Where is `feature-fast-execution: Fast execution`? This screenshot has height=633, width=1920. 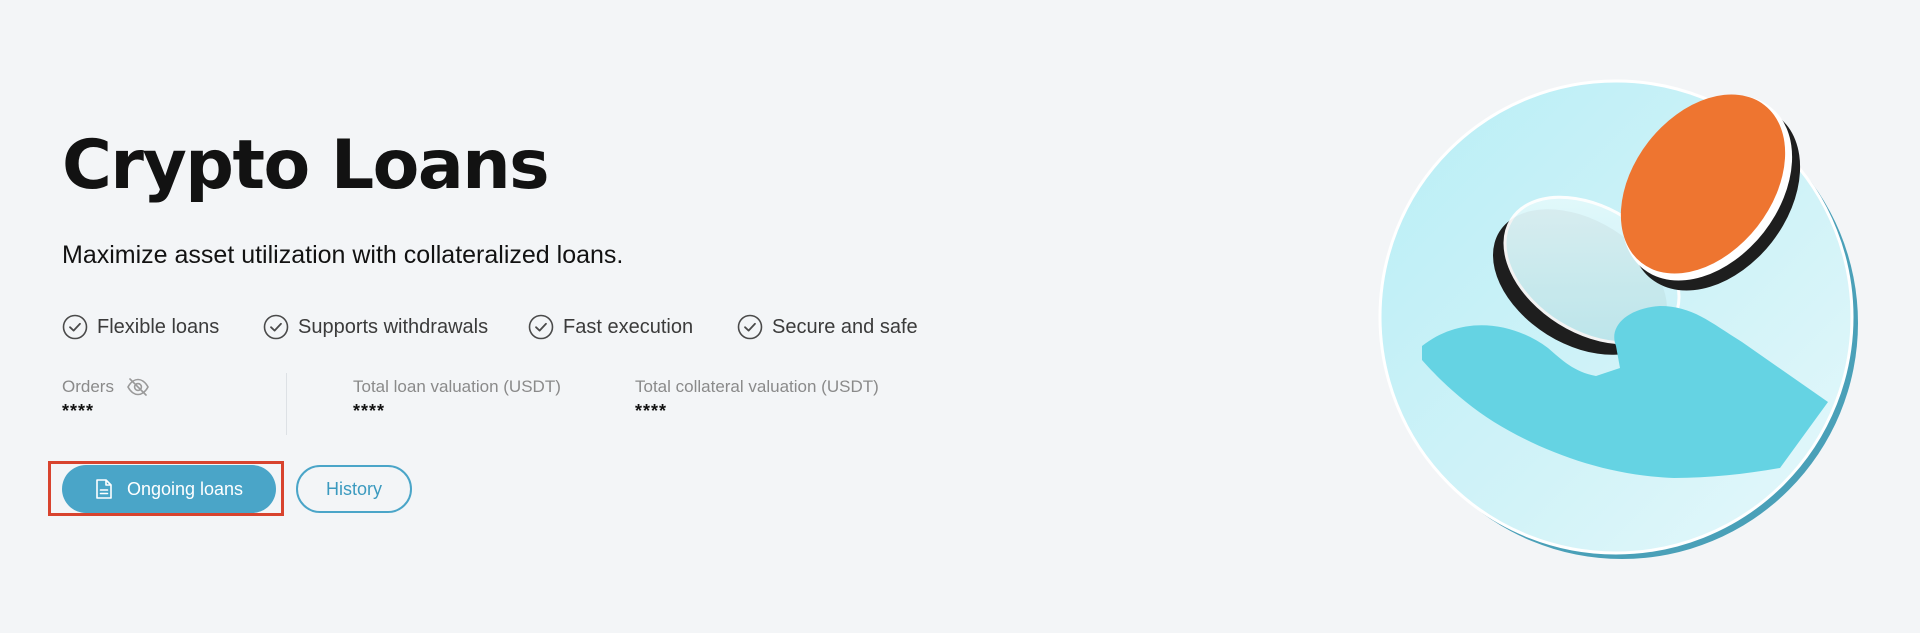
feature-fast-execution: Fast execution is located at coordinates (610, 327).